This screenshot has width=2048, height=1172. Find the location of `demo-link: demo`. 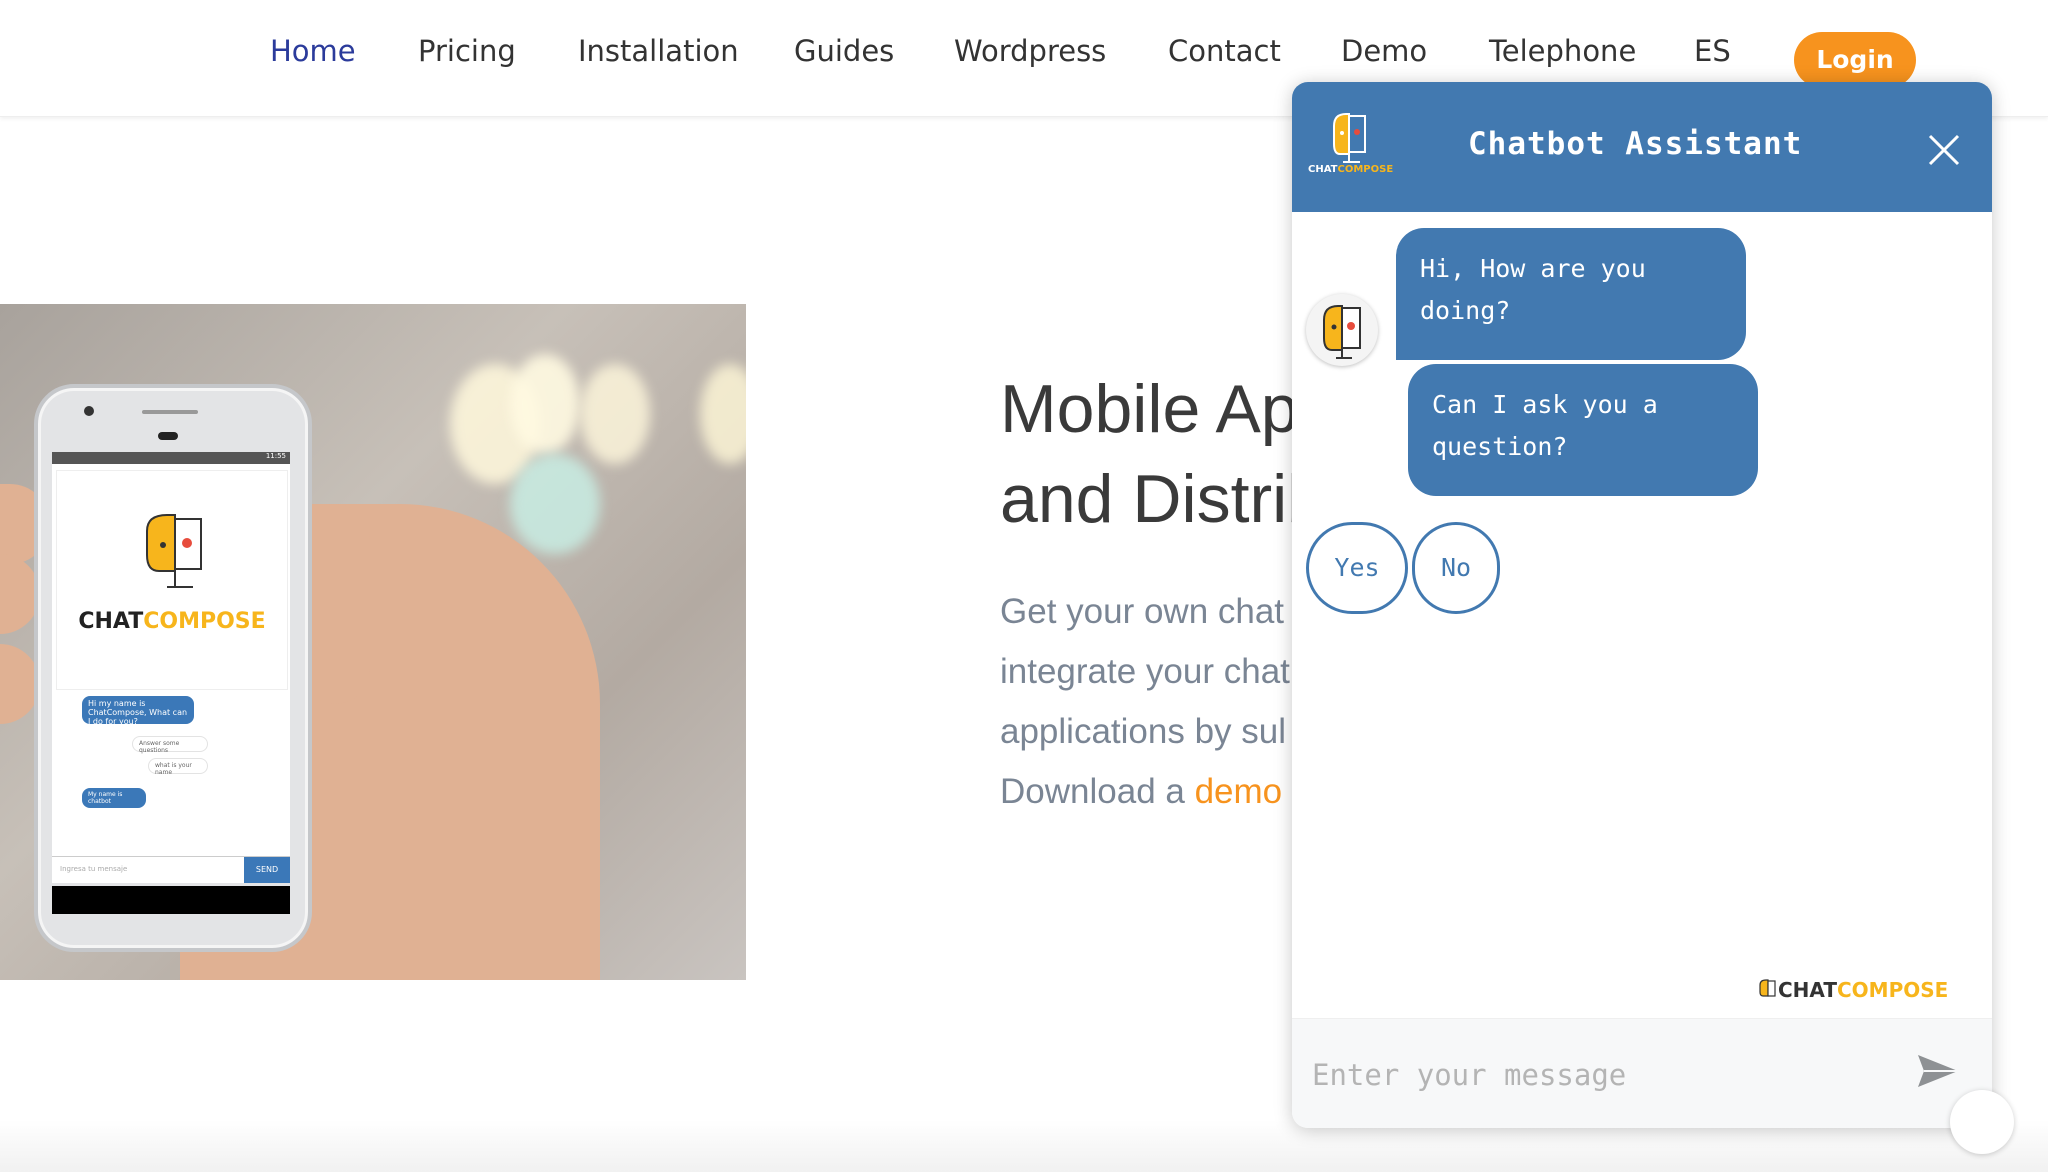

demo-link: demo is located at coordinates (1239, 791).